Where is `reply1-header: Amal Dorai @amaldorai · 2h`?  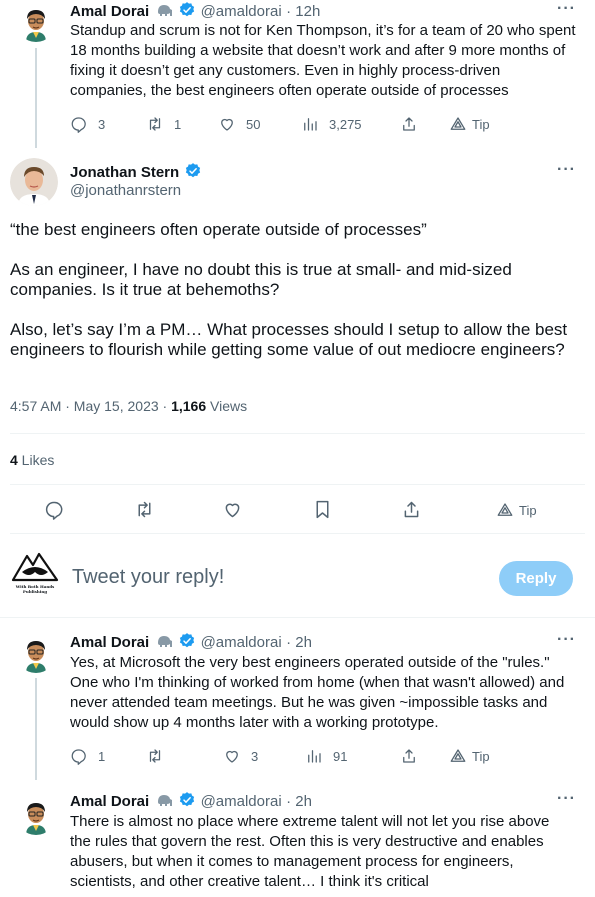 reply1-header: Amal Dorai @amaldorai · 2h is located at coordinates (191, 642).